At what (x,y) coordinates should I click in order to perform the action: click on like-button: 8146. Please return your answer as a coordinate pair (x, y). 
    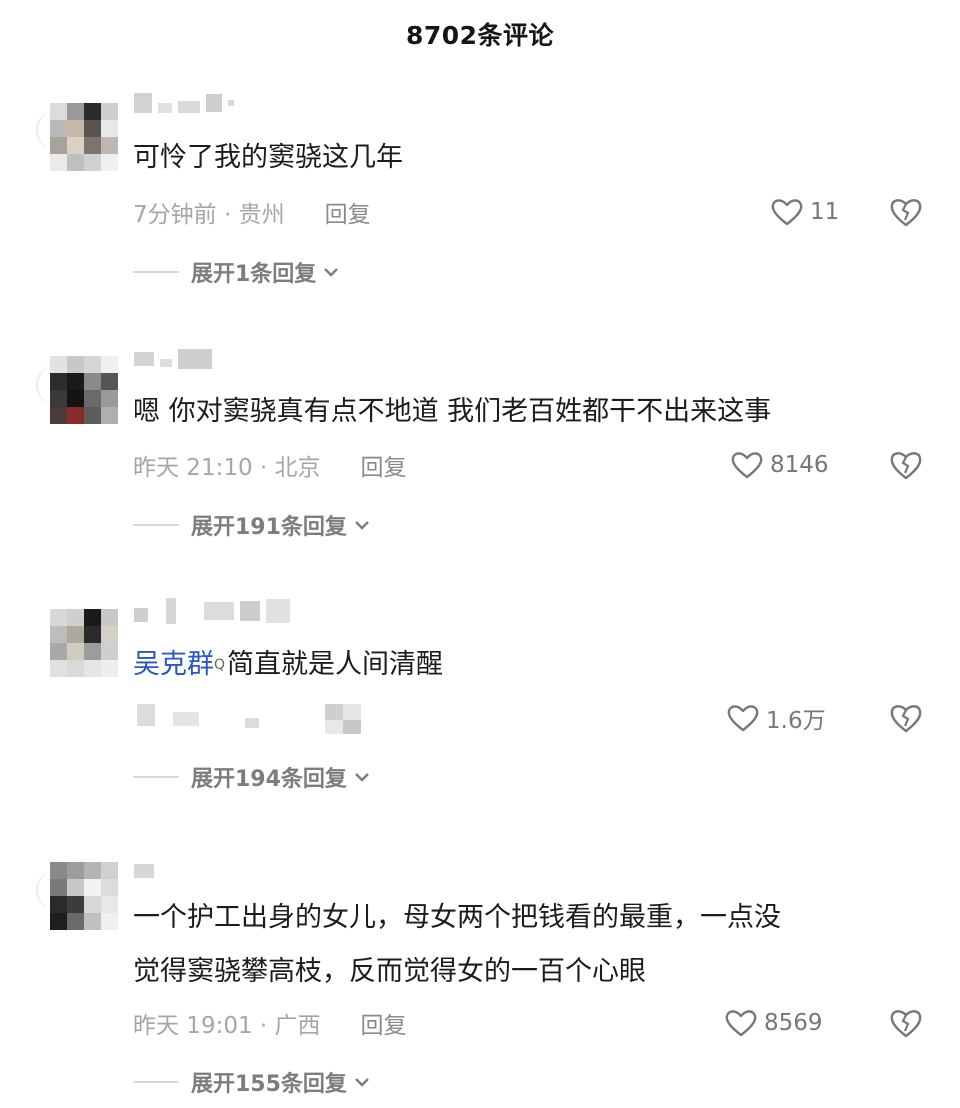
    Looking at the image, I should click on (779, 465).